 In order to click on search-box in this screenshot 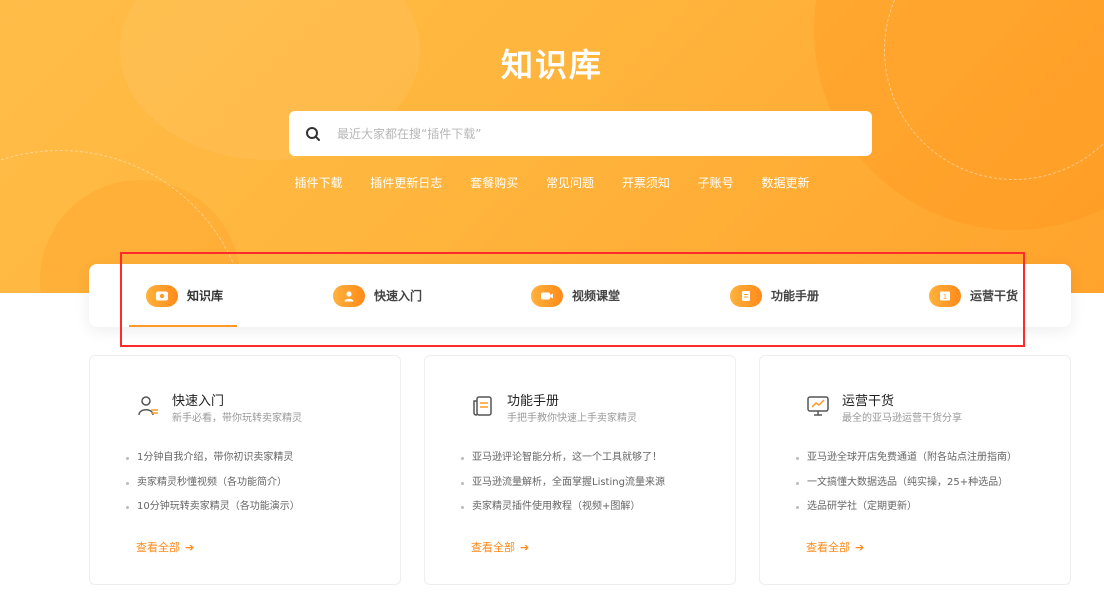, I will do `click(580, 133)`.